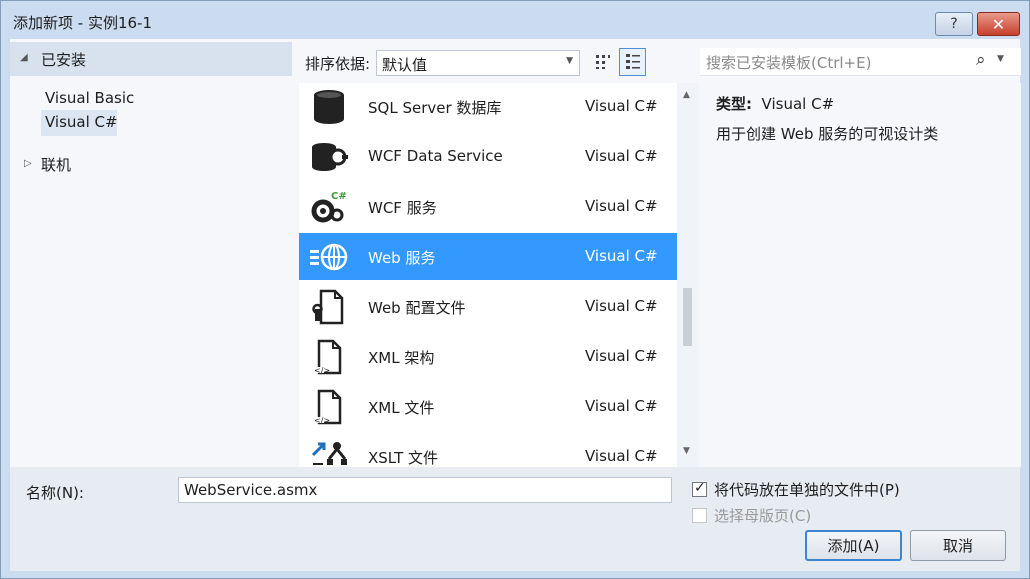 Image resolution: width=1030 pixels, height=579 pixels. I want to click on sort-label: 排序依据:, so click(338, 64).